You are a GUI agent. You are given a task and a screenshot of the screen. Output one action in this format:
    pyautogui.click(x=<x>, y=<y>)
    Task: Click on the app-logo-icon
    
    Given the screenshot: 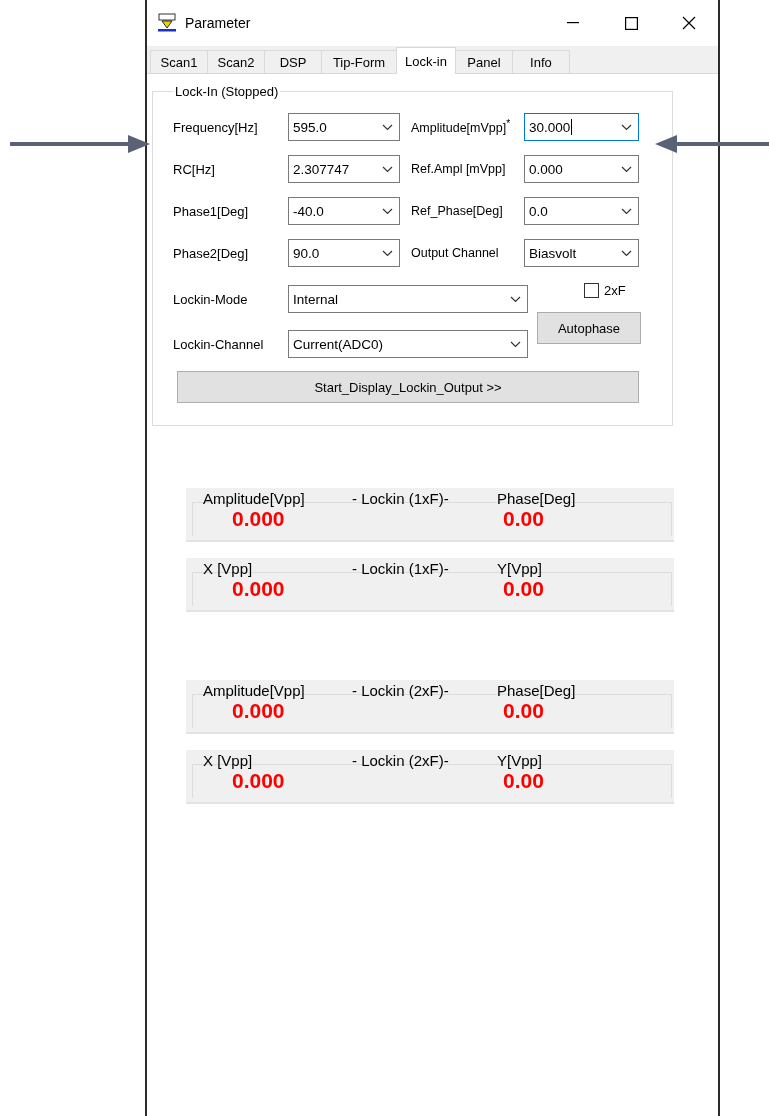 What is the action you would take?
    pyautogui.click(x=167, y=23)
    